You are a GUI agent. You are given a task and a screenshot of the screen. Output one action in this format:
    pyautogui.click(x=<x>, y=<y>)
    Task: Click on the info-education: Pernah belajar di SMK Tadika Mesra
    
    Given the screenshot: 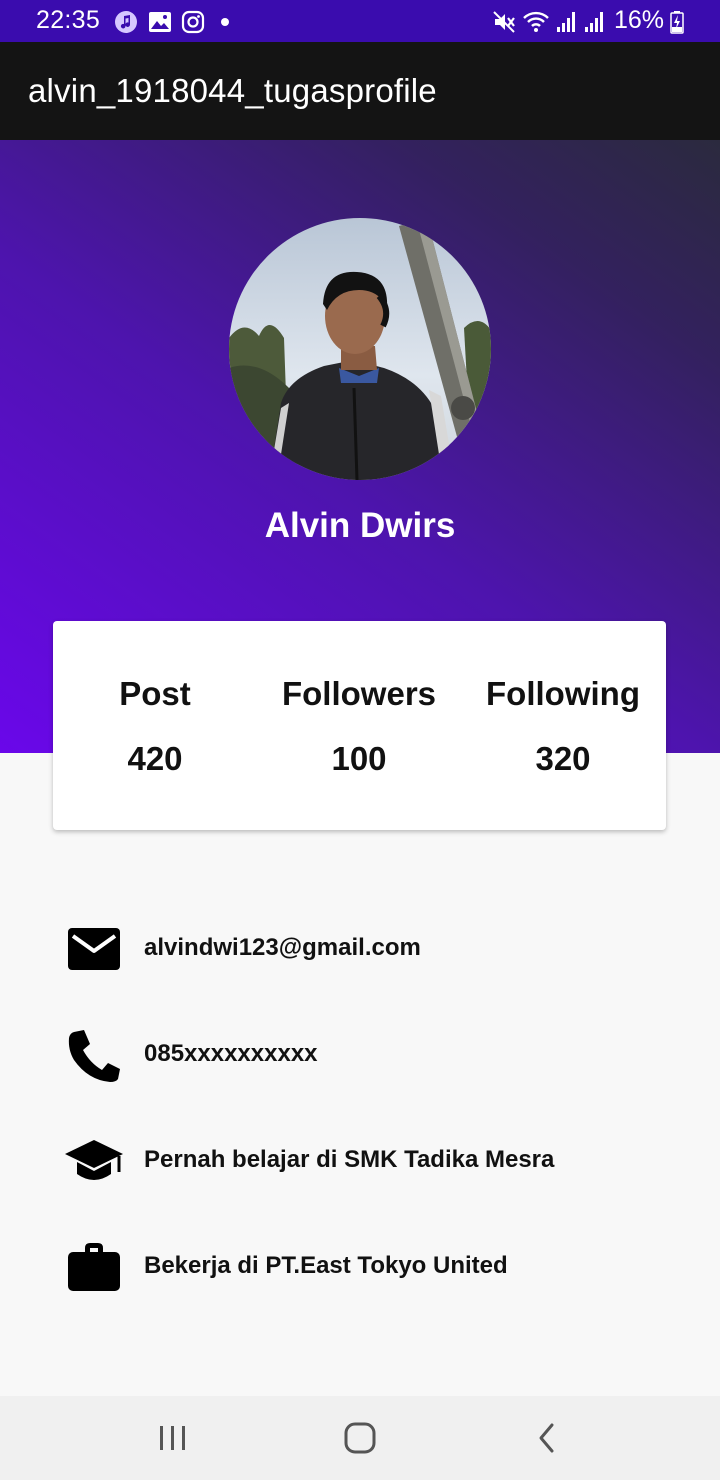 What is the action you would take?
    pyautogui.click(x=349, y=1159)
    